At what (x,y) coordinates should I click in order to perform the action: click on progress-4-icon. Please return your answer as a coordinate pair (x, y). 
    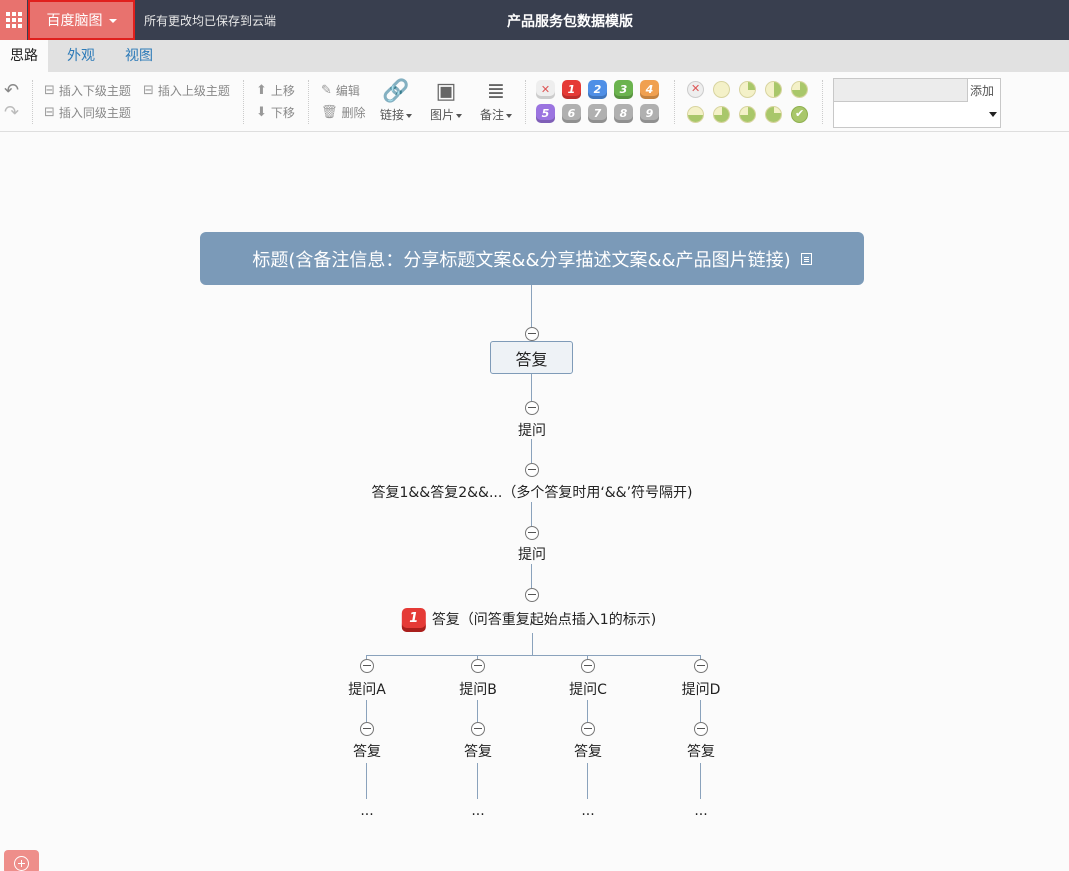
    Looking at the image, I should click on (695, 114).